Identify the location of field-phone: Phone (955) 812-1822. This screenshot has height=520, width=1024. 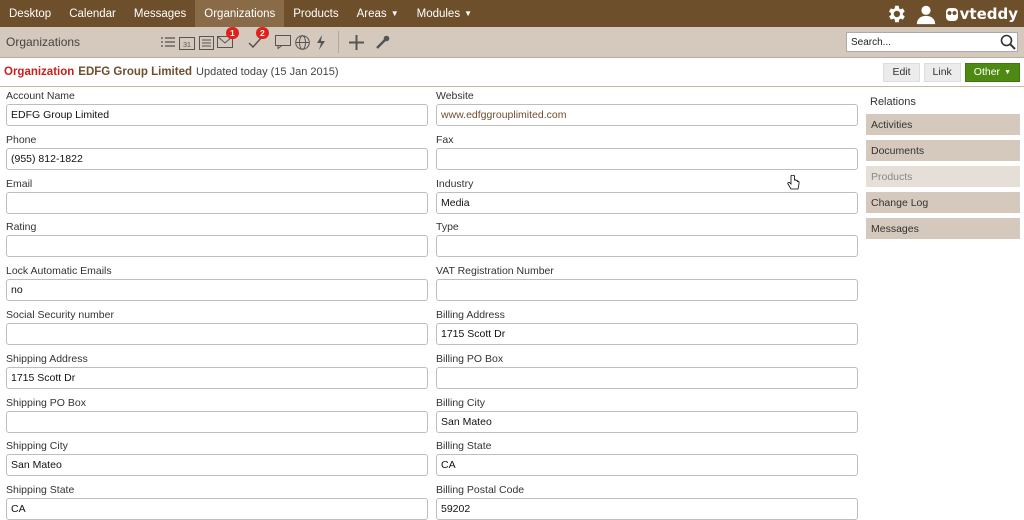
(217, 152).